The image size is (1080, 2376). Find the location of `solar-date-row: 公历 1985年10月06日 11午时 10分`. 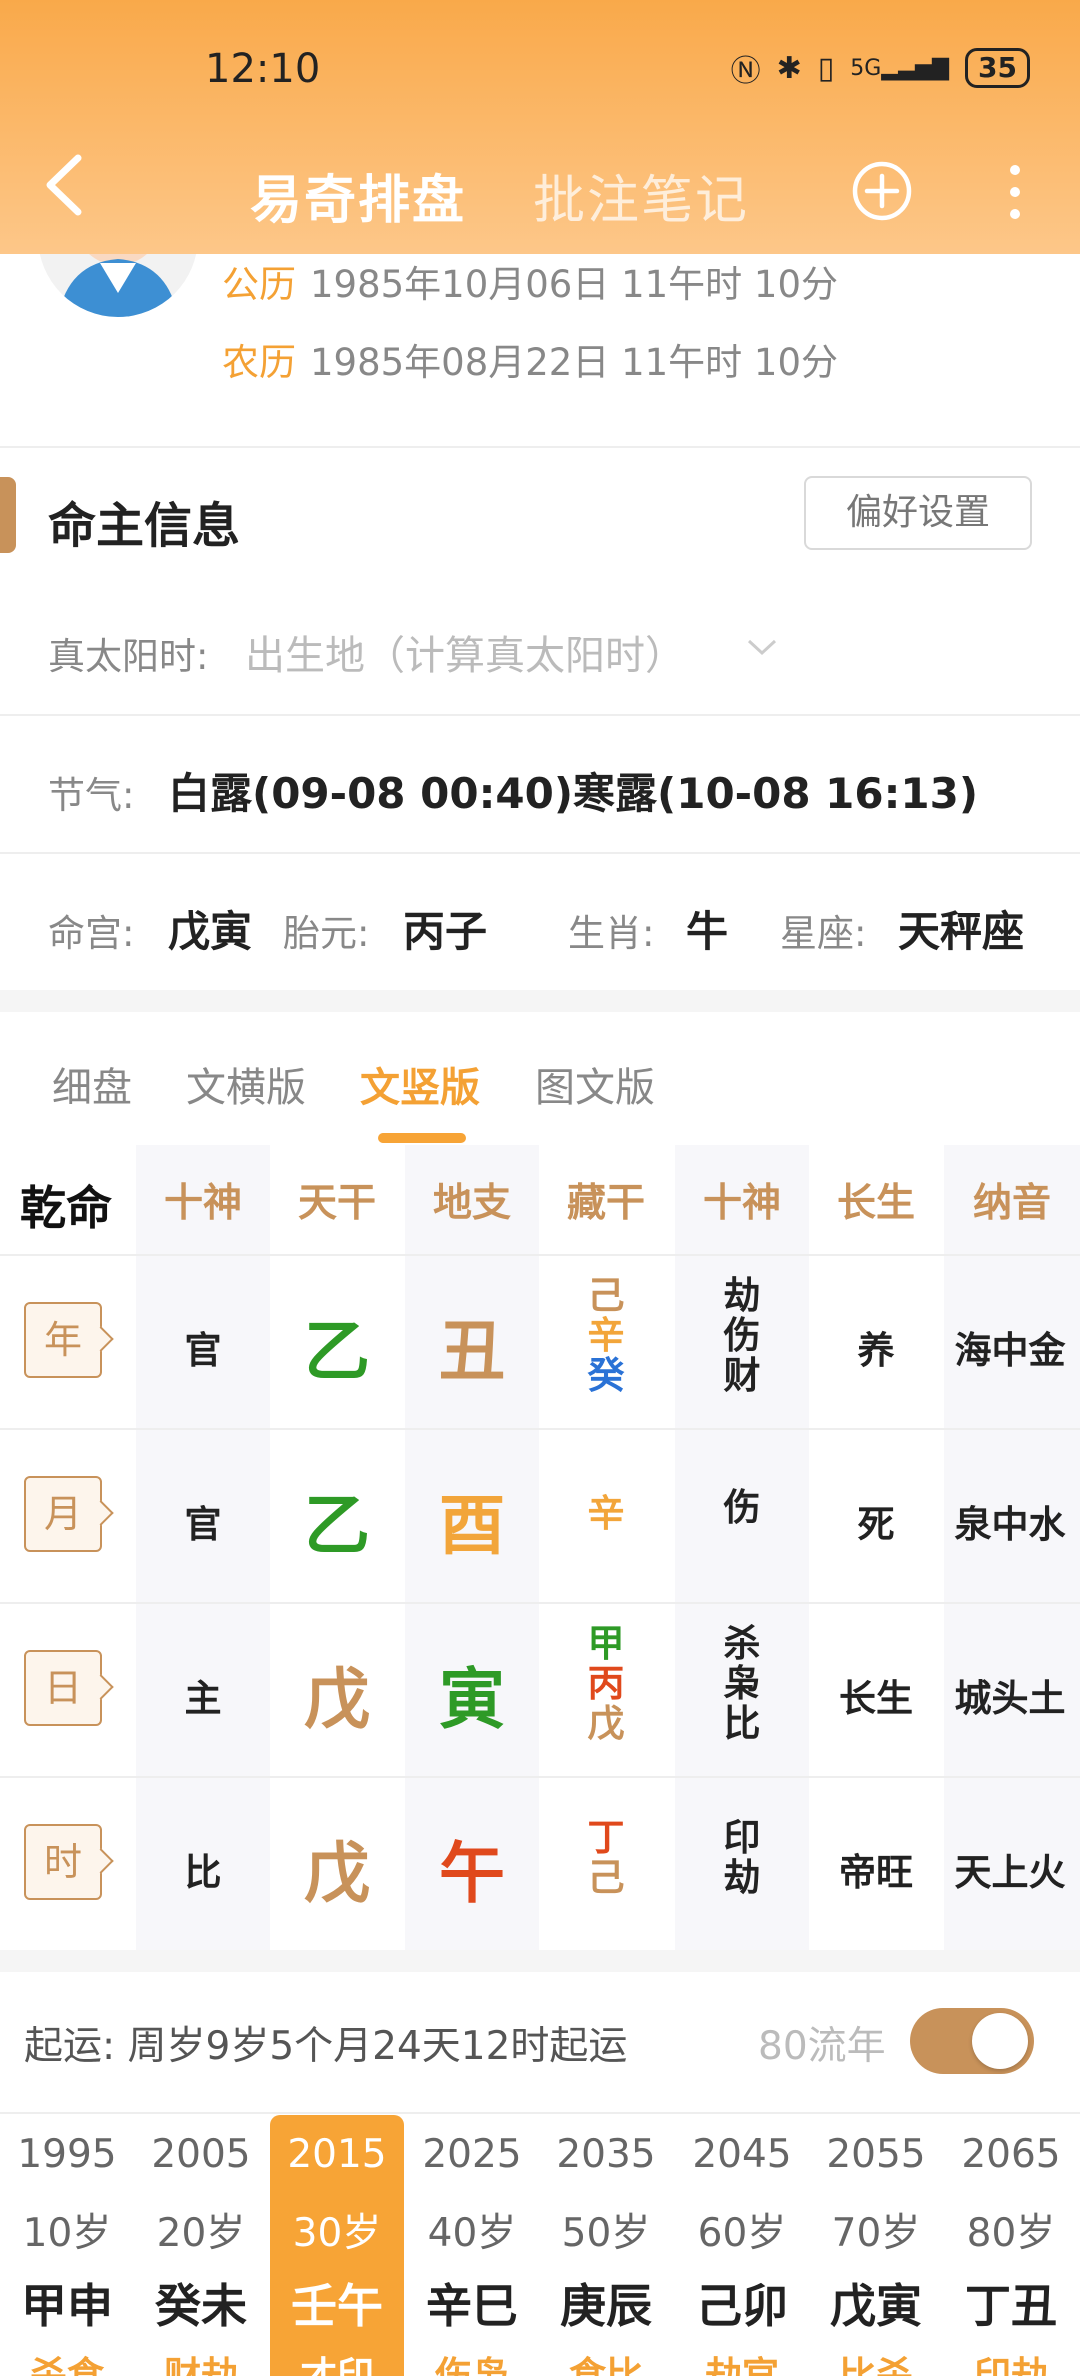

solar-date-row: 公历 1985年10月06日 11午时 10分 is located at coordinates (530, 281).